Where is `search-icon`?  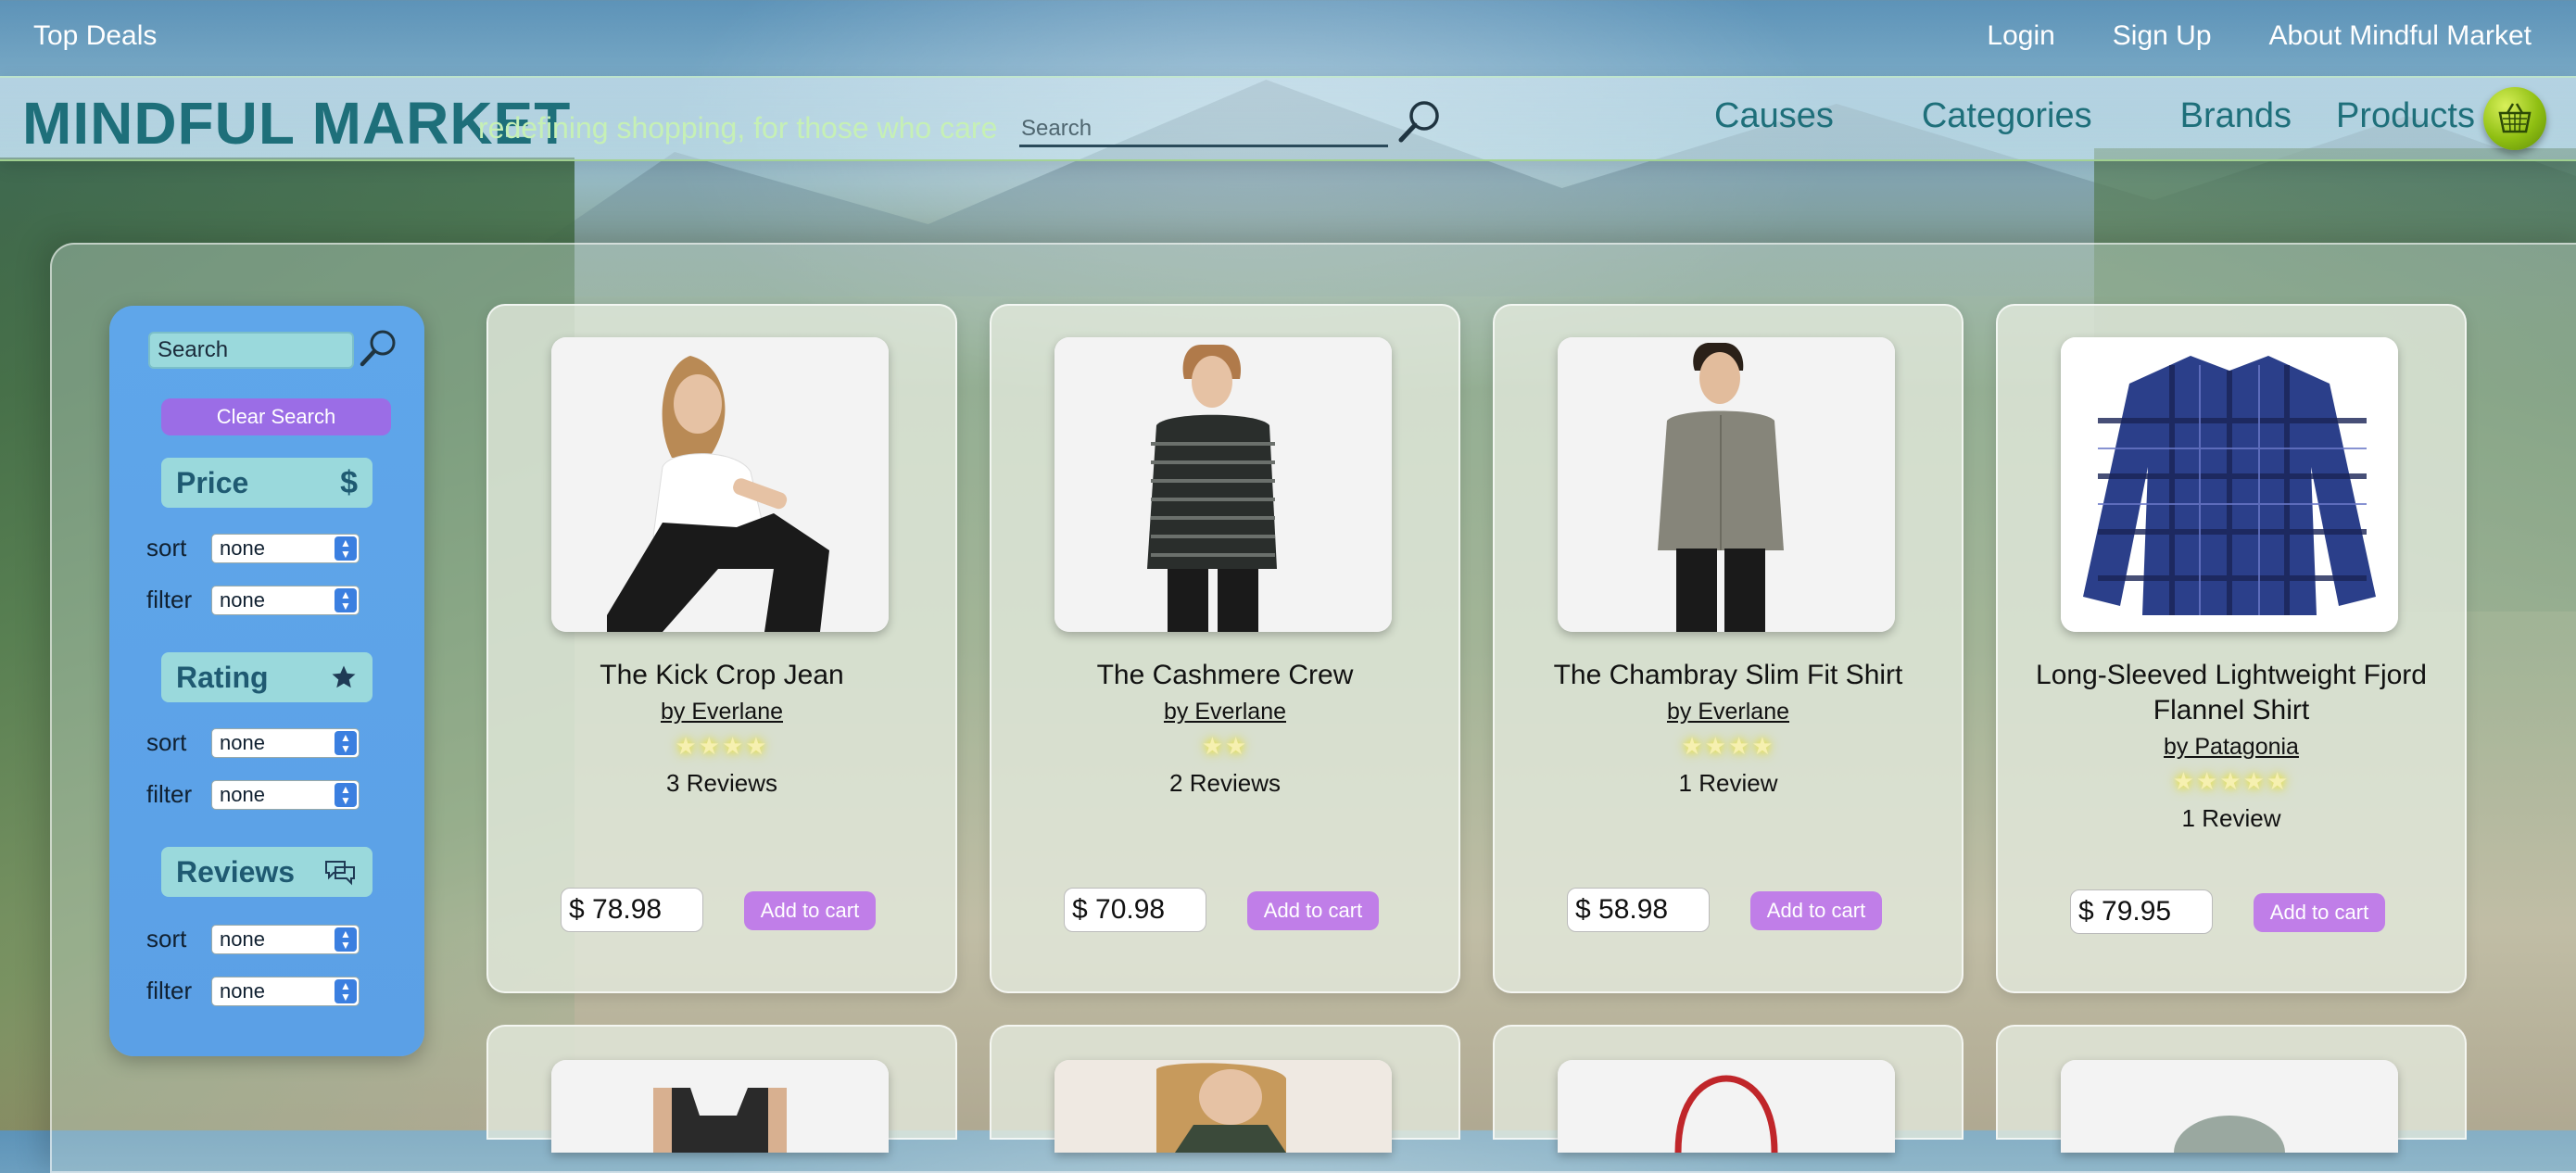 search-icon is located at coordinates (378, 348).